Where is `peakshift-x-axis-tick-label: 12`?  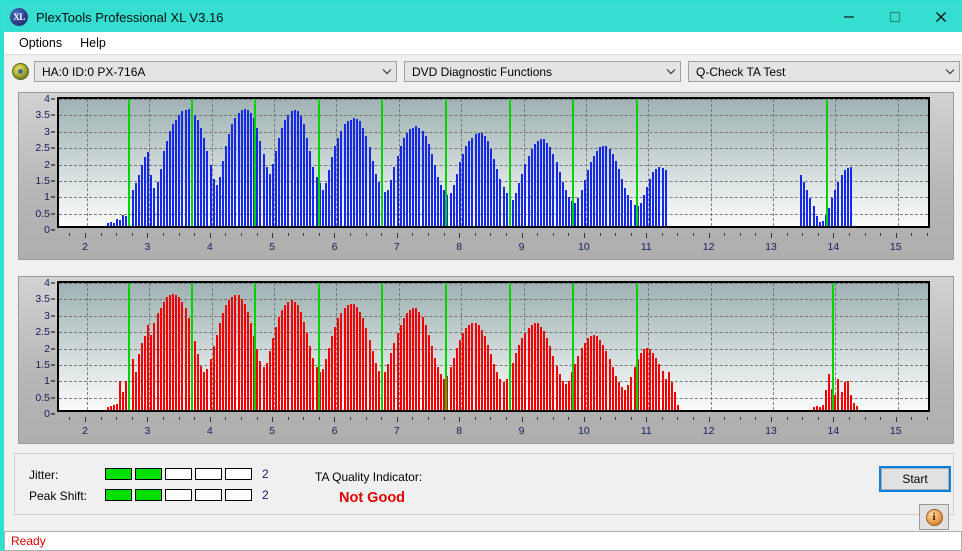 peakshift-x-axis-tick-label: 12 is located at coordinates (708, 431).